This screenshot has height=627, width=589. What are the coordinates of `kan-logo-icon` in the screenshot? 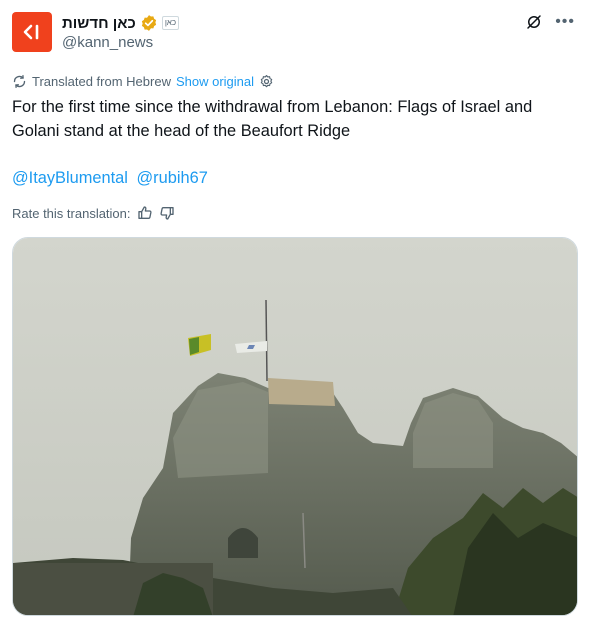 It's located at (31, 32).